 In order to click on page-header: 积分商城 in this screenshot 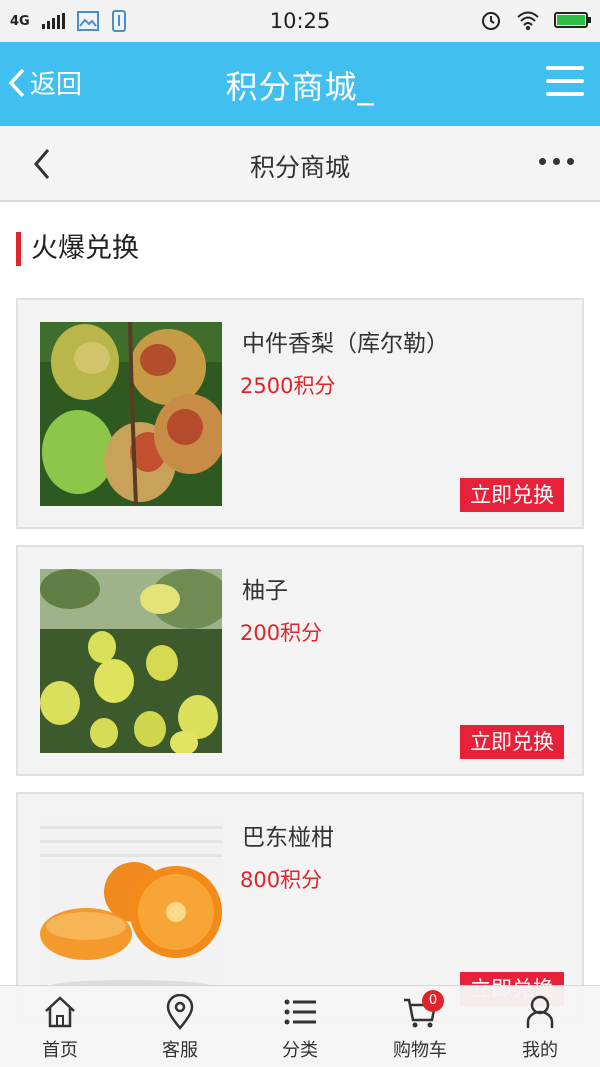, I will do `click(300, 164)`.